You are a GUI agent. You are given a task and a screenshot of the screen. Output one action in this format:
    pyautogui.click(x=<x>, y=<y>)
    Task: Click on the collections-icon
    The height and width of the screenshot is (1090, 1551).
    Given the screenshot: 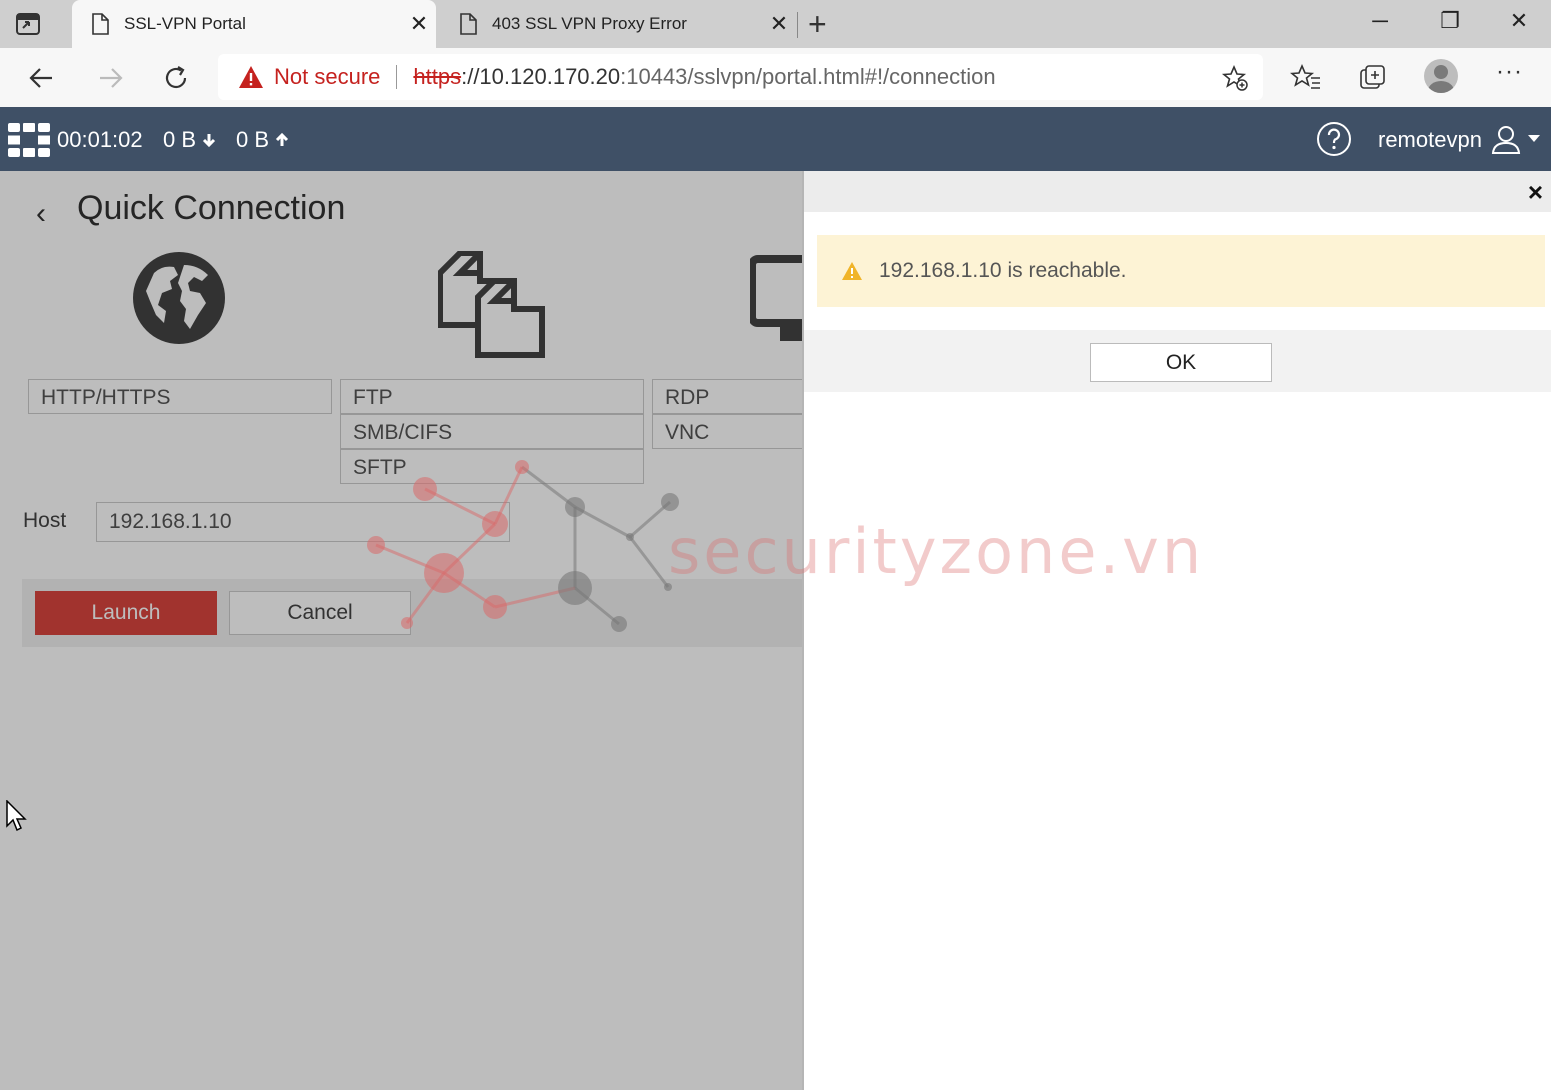 What is the action you would take?
    pyautogui.click(x=1373, y=78)
    